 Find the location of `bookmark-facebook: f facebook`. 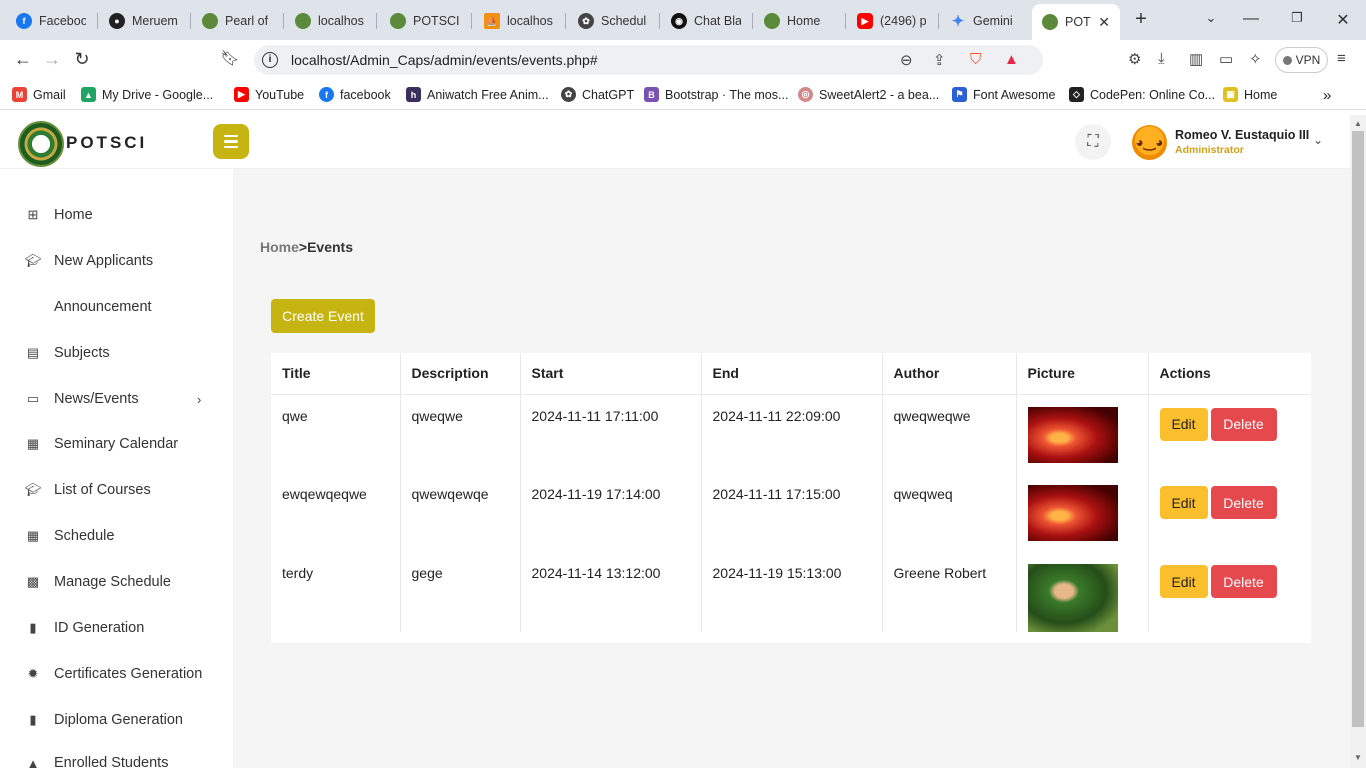

bookmark-facebook: f facebook is located at coordinates (355, 94).